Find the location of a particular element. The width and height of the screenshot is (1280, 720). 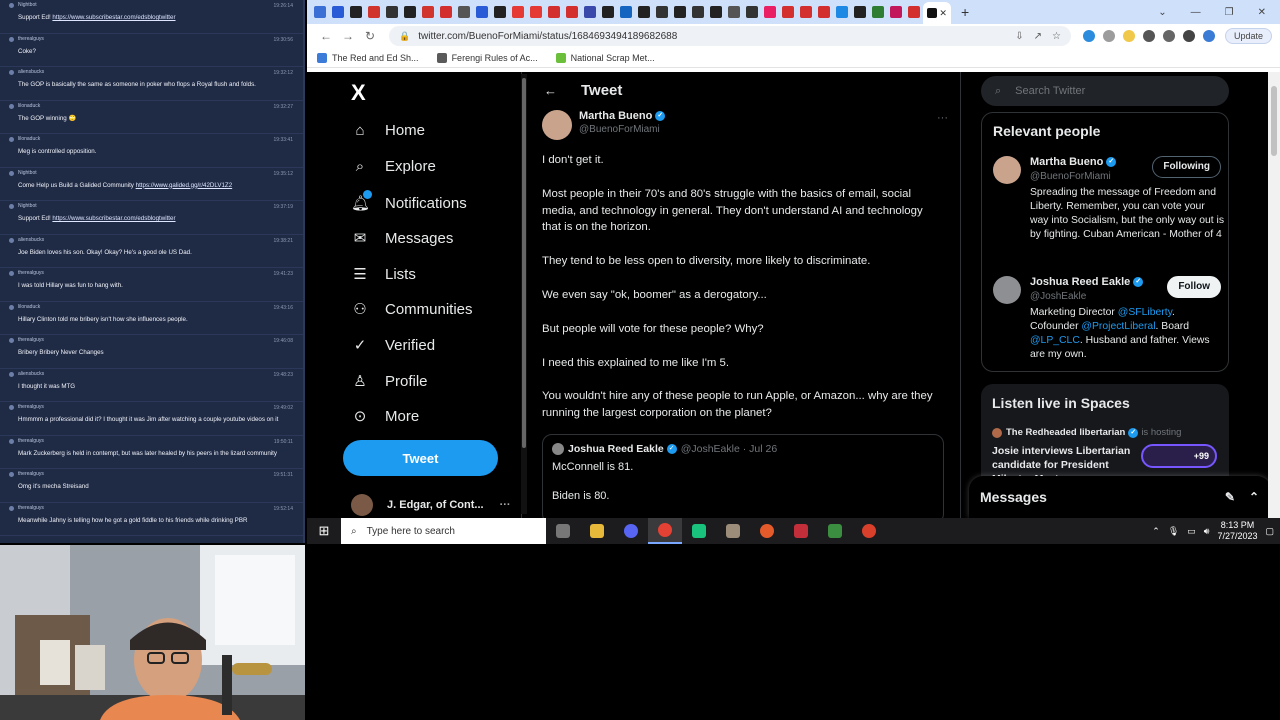

install-icon: ⇩ is located at coordinates (1019, 36).